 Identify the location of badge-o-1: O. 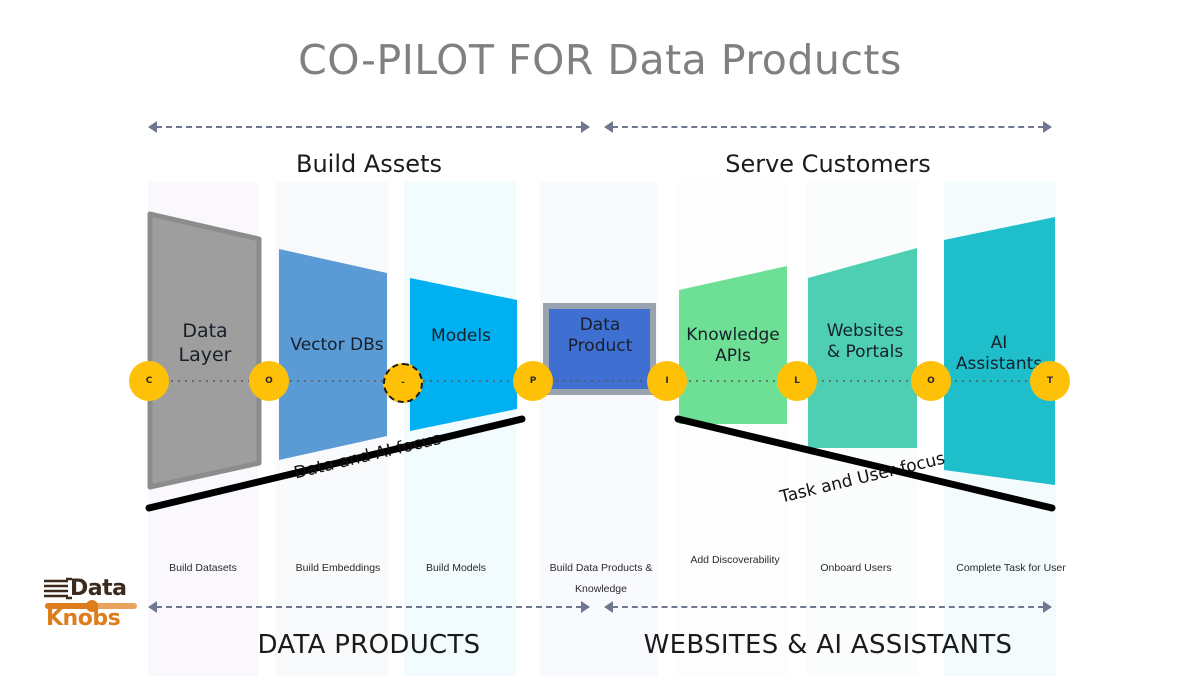
(269, 381).